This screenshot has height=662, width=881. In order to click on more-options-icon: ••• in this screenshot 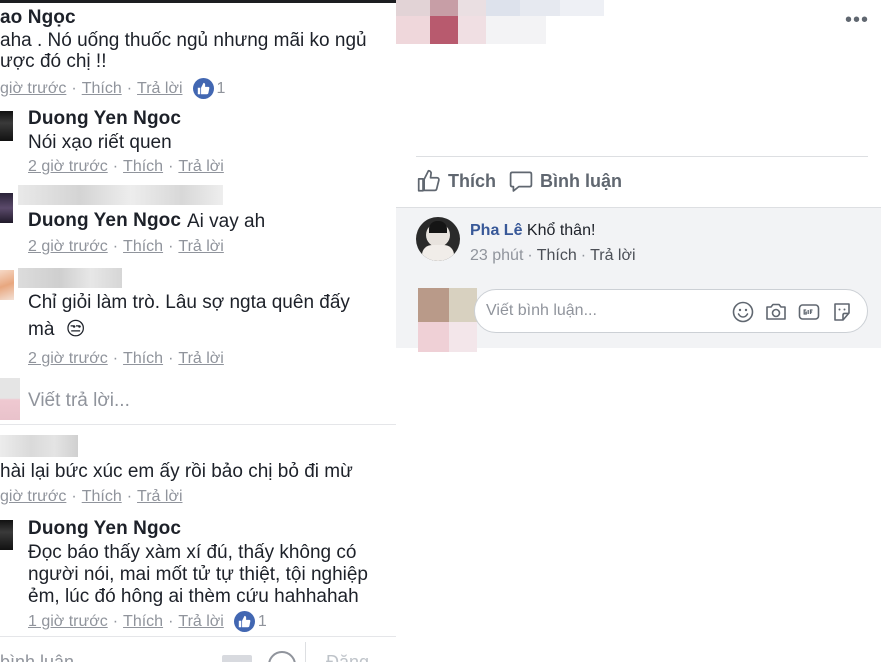, I will do `click(857, 20)`.